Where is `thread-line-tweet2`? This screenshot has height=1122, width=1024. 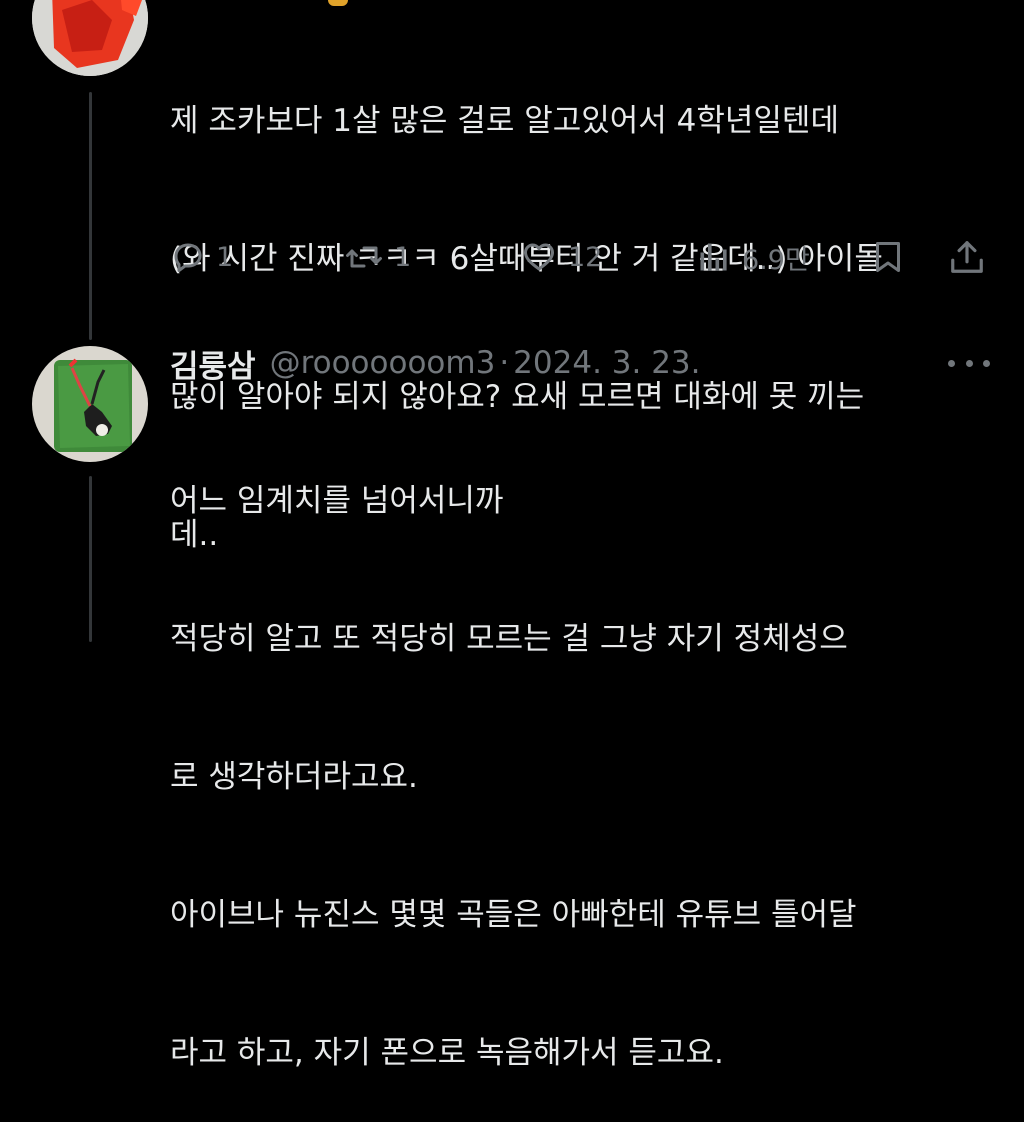 thread-line-tweet2 is located at coordinates (90, 559).